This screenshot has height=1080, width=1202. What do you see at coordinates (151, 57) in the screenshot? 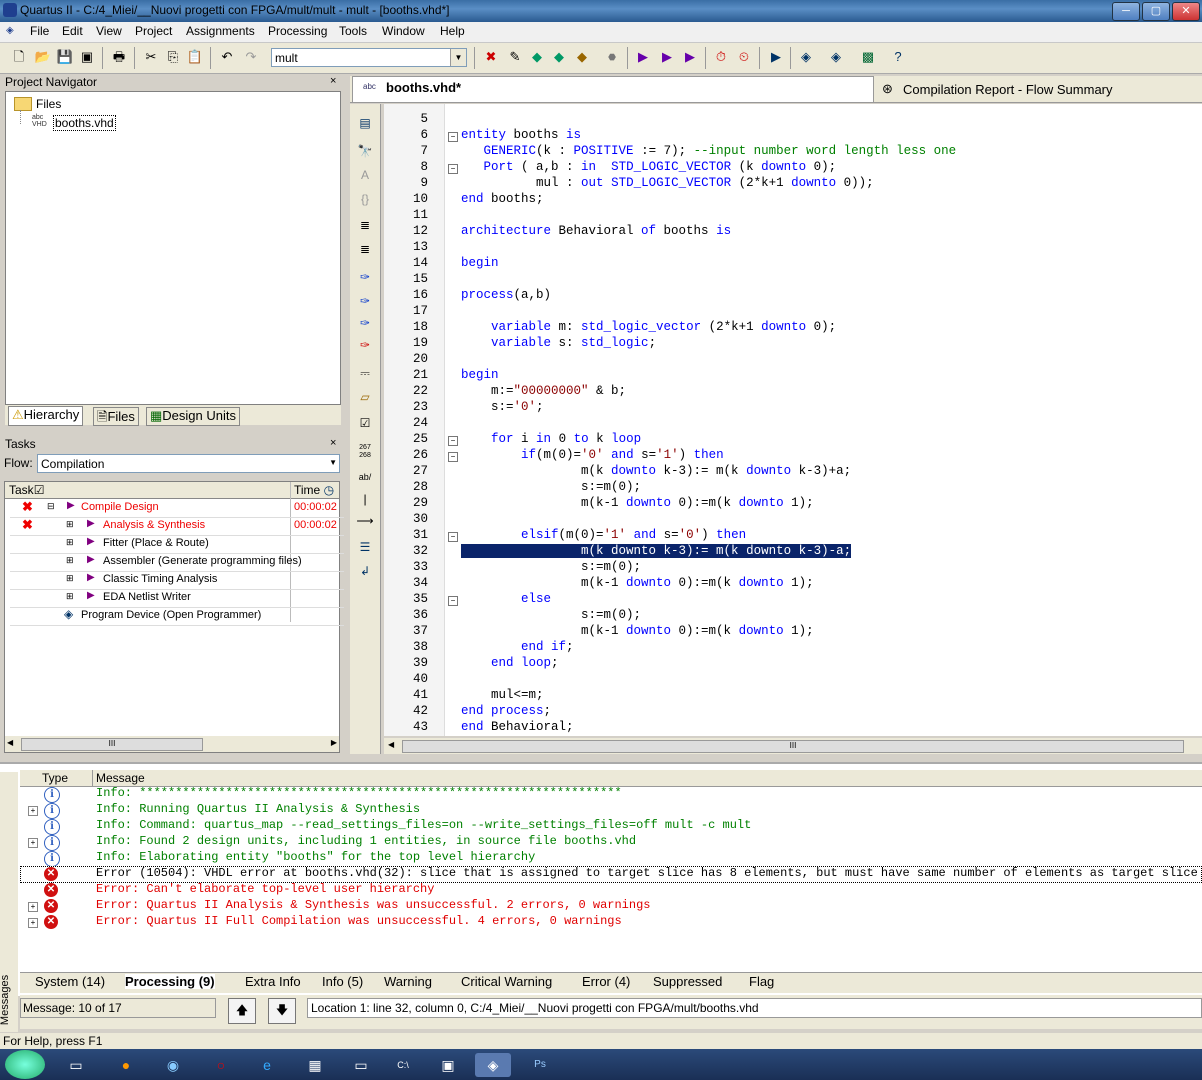
I see `cut-icon: ✂` at bounding box center [151, 57].